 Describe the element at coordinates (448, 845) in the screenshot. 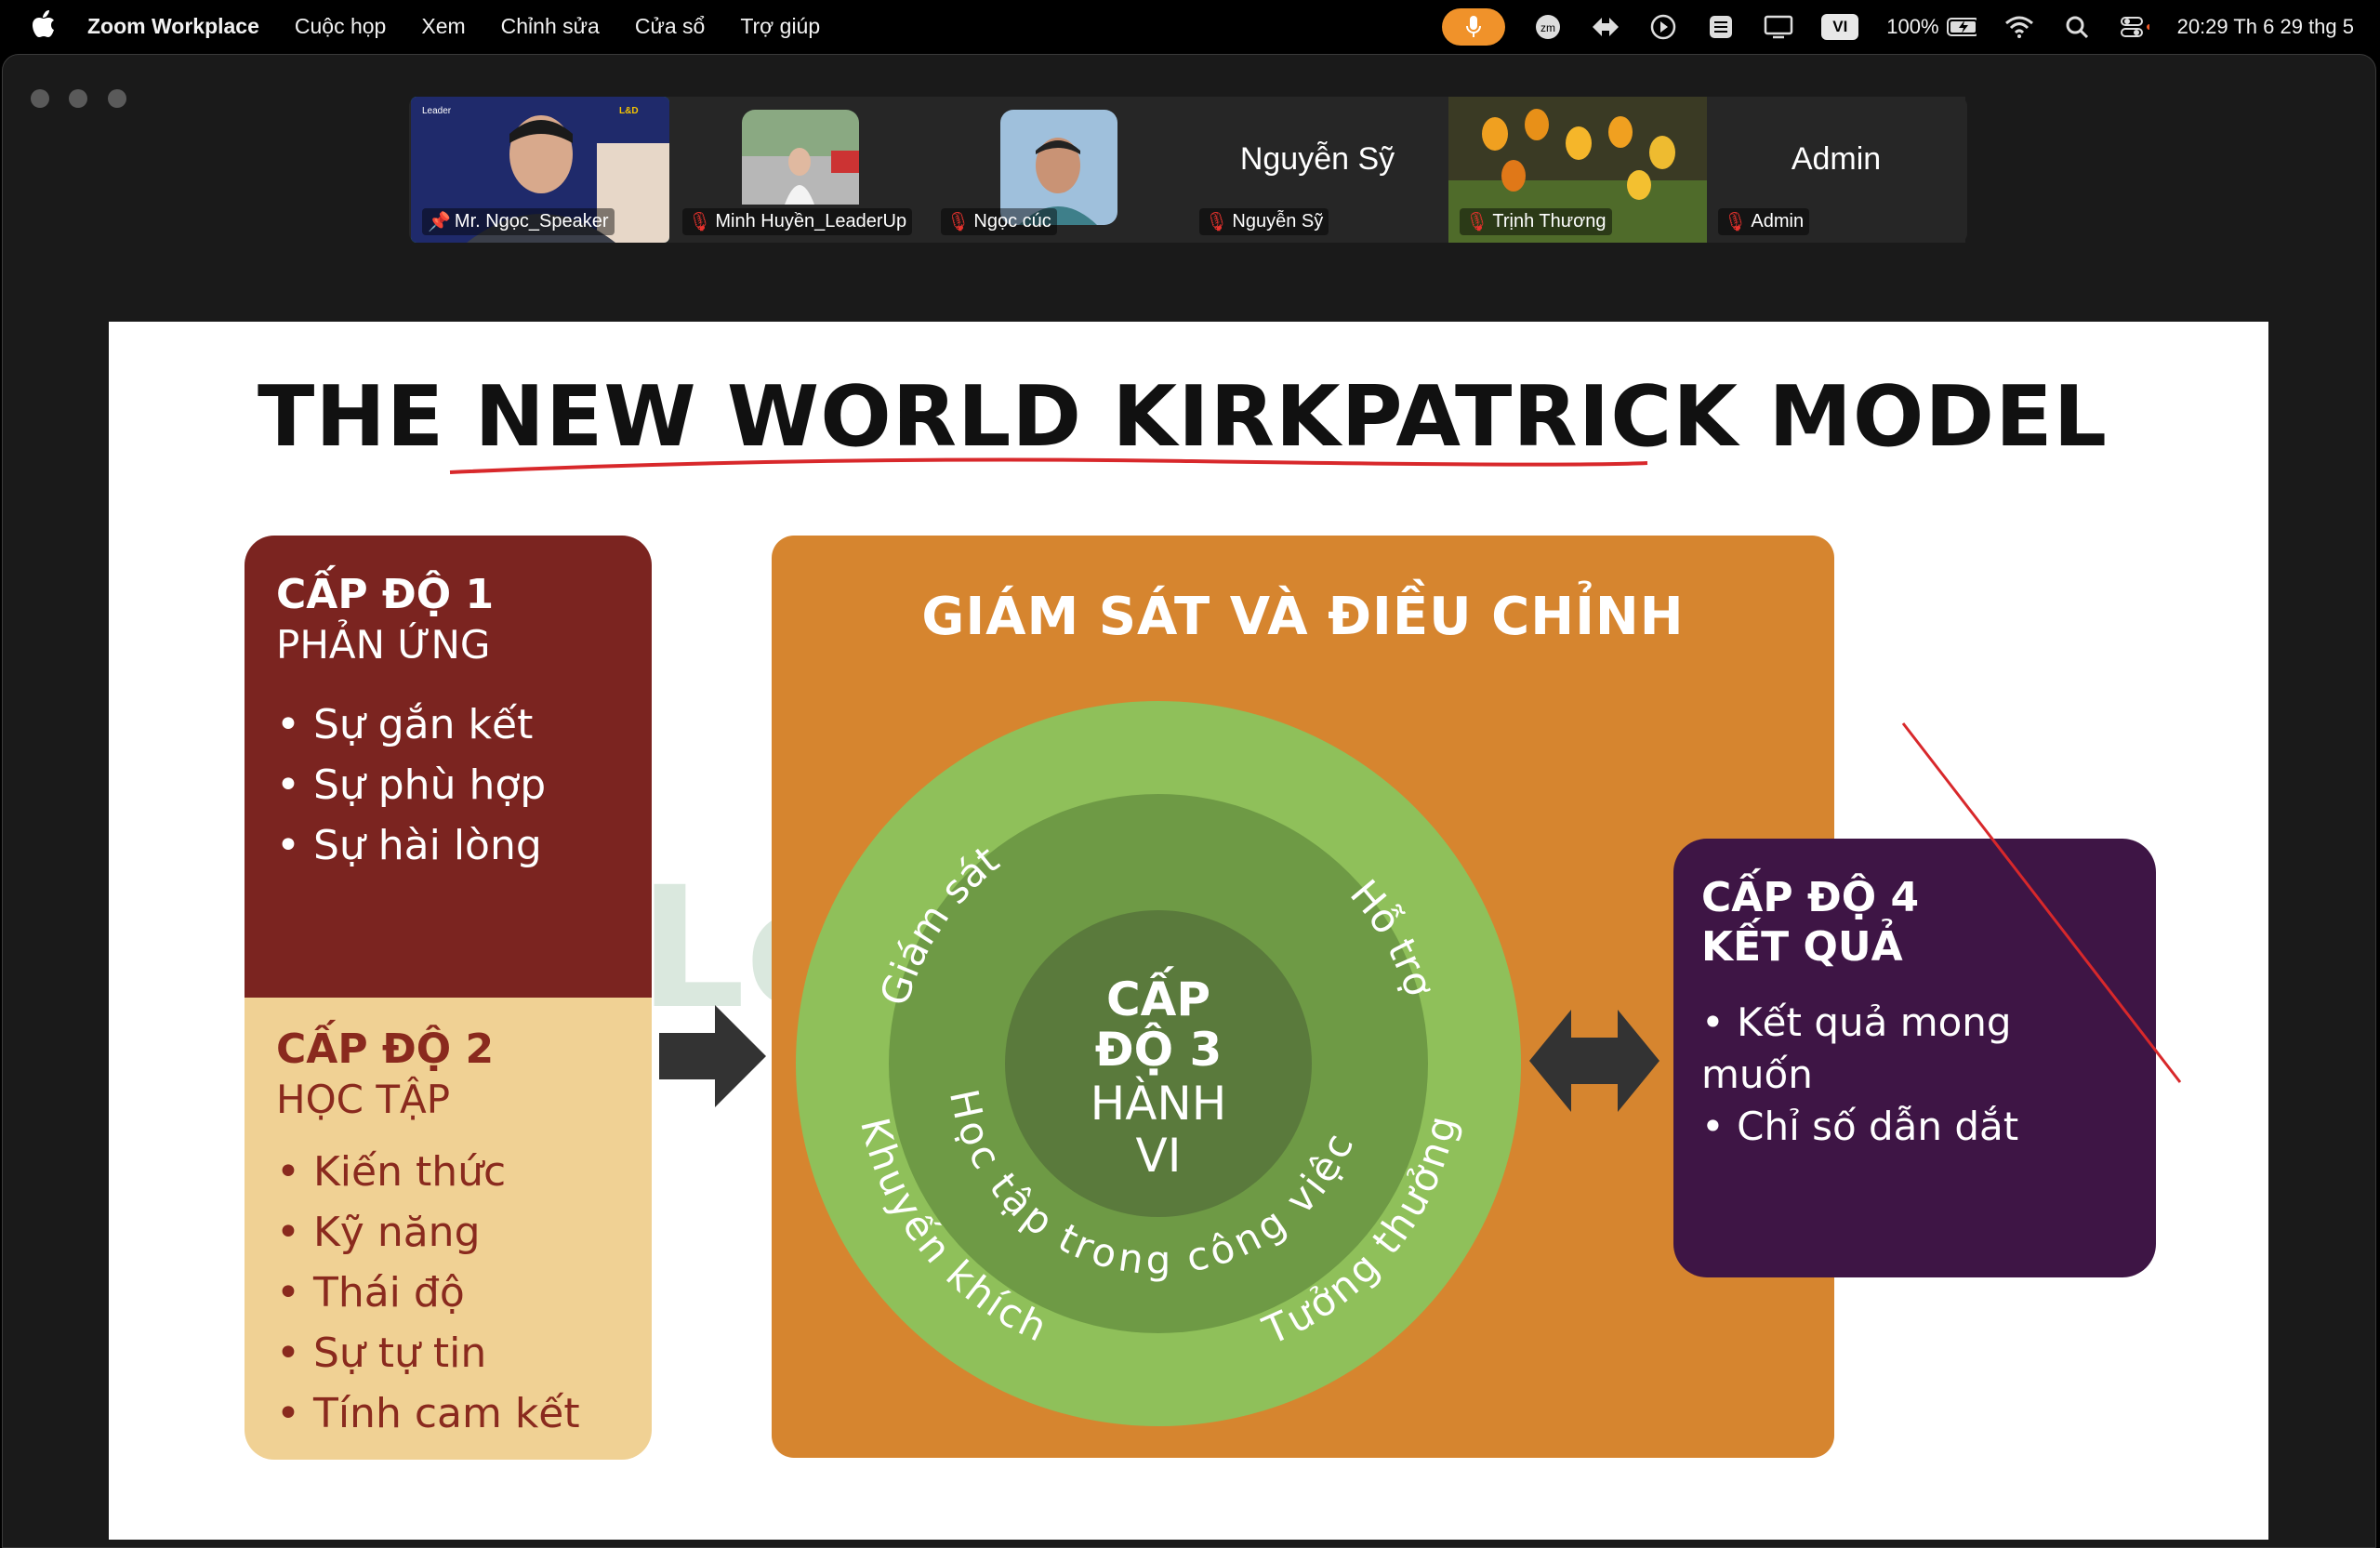

I see `list-item: Sự hài lòng` at that location.